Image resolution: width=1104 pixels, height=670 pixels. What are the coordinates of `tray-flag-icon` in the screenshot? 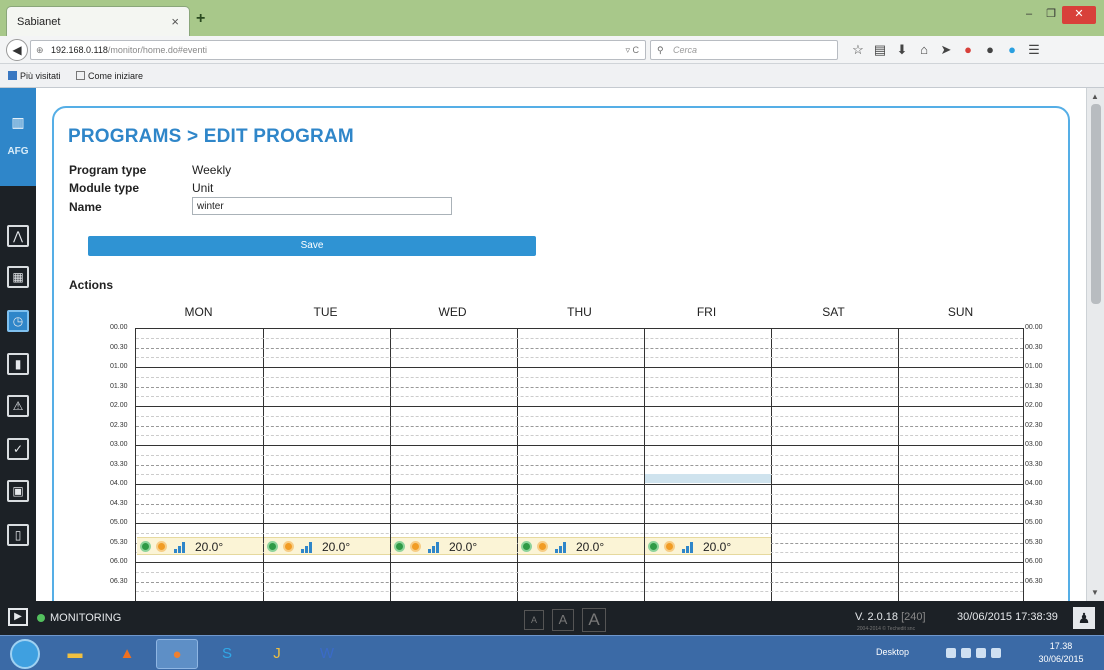 It's located at (951, 653).